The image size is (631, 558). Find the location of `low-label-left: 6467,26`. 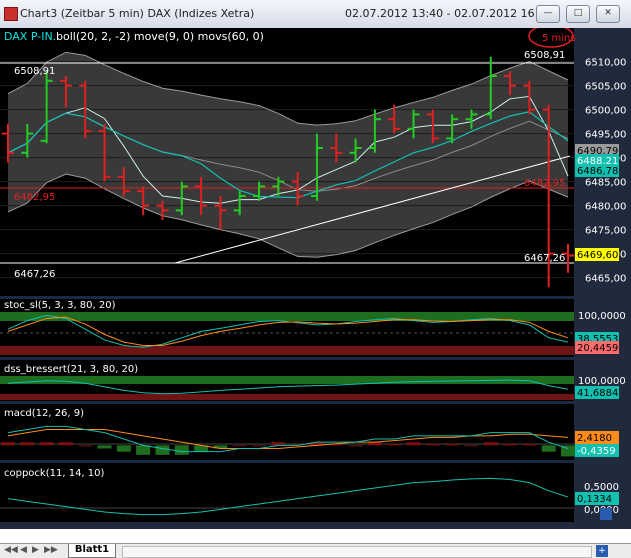

low-label-left: 6467,26 is located at coordinates (34, 274).